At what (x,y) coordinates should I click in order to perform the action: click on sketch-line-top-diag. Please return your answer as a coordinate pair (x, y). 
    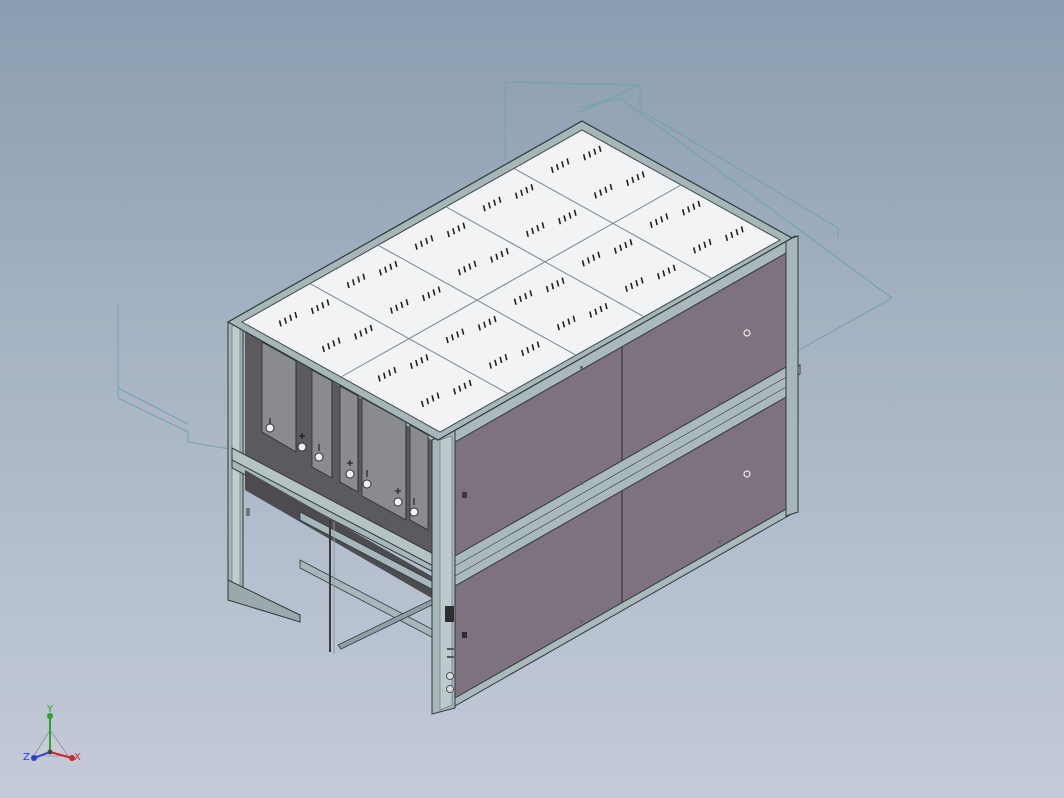
    Looking at the image, I should click on (610, 98).